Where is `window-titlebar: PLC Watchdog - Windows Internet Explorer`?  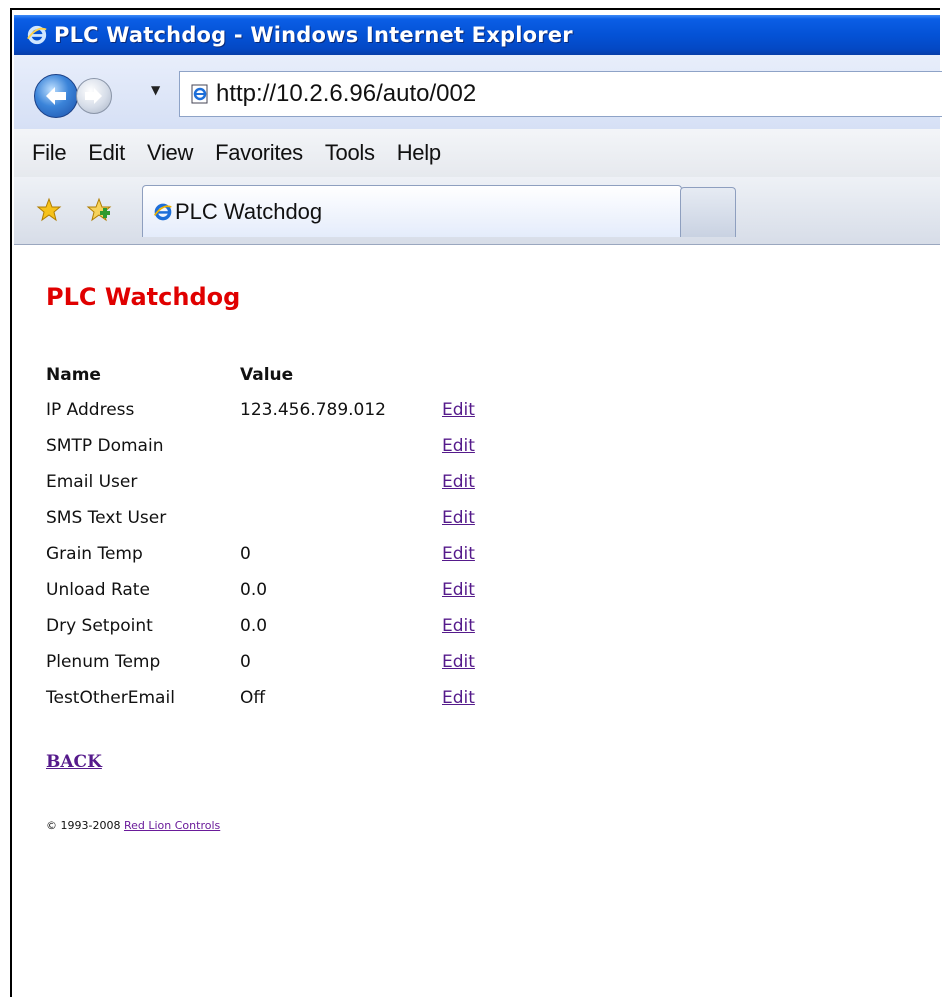 window-titlebar: PLC Watchdog - Windows Internet Explorer is located at coordinates (477, 35).